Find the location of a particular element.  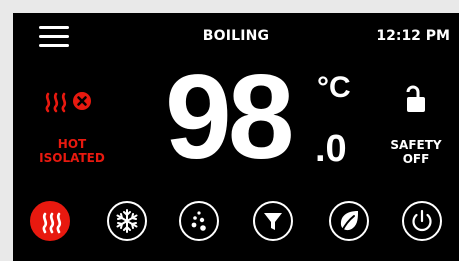

unlocked-padlock-icon is located at coordinates (416, 100).